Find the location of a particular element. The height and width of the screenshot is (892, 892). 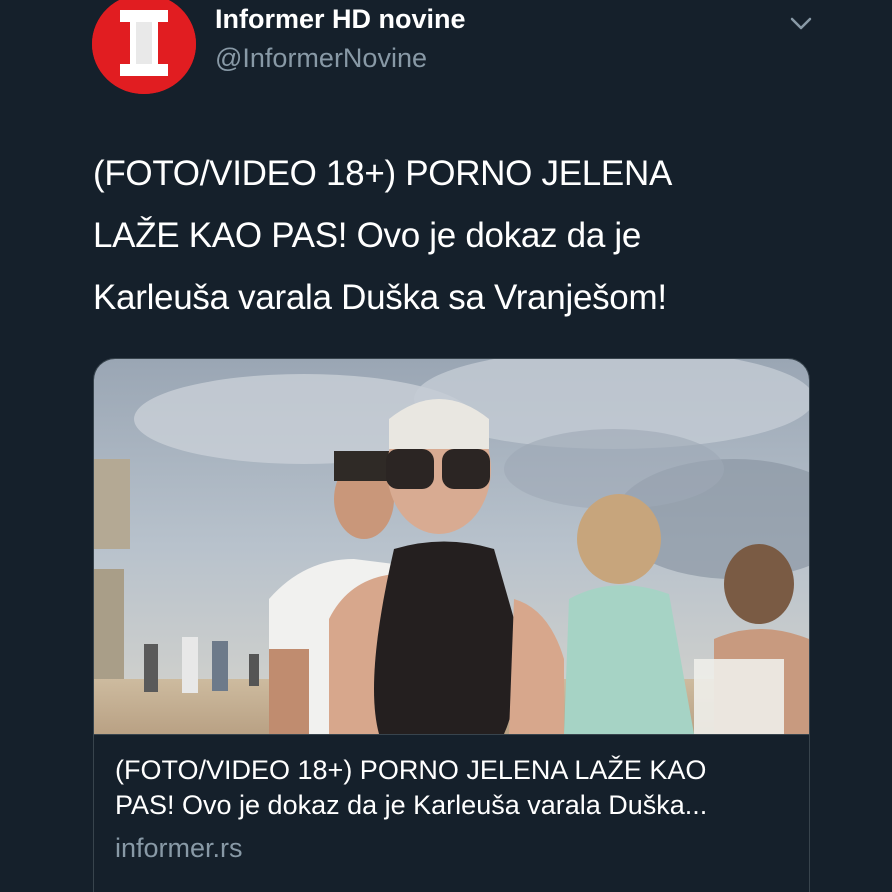

avatar: I is located at coordinates (144, 47).